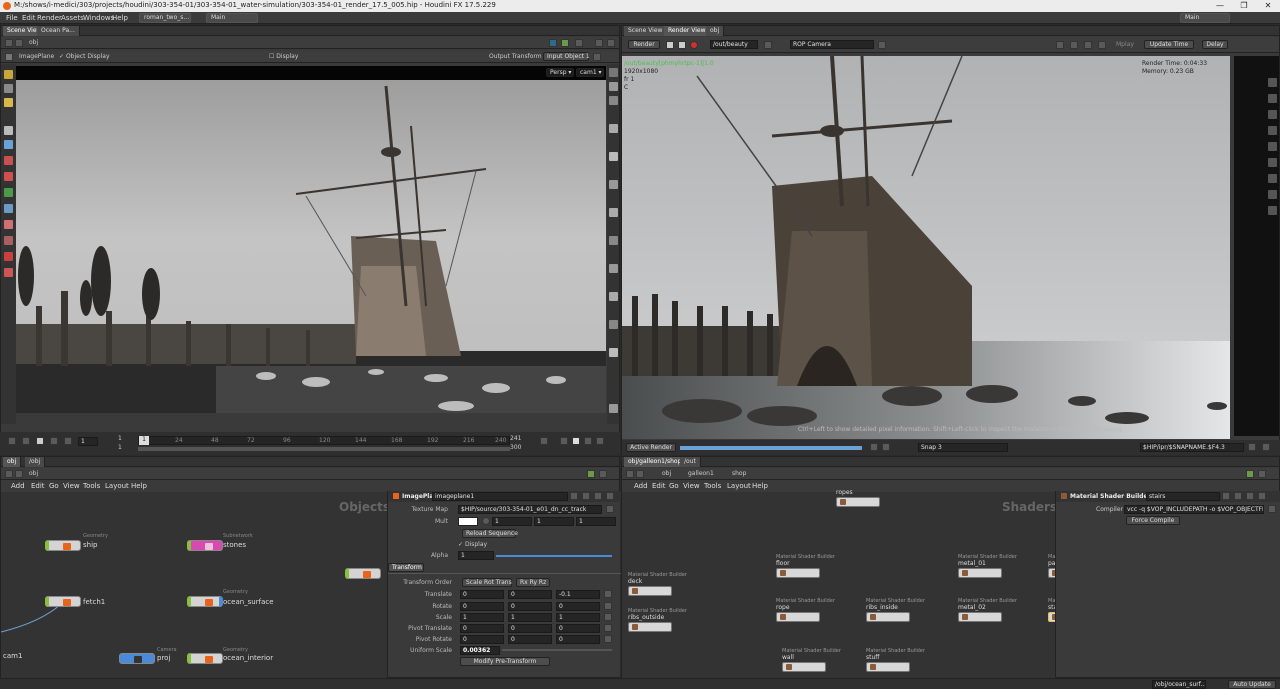 Image resolution: width=1280 pixels, height=689 pixels. Describe the element at coordinates (564, 441) in the screenshot. I see `audio-icon` at that location.